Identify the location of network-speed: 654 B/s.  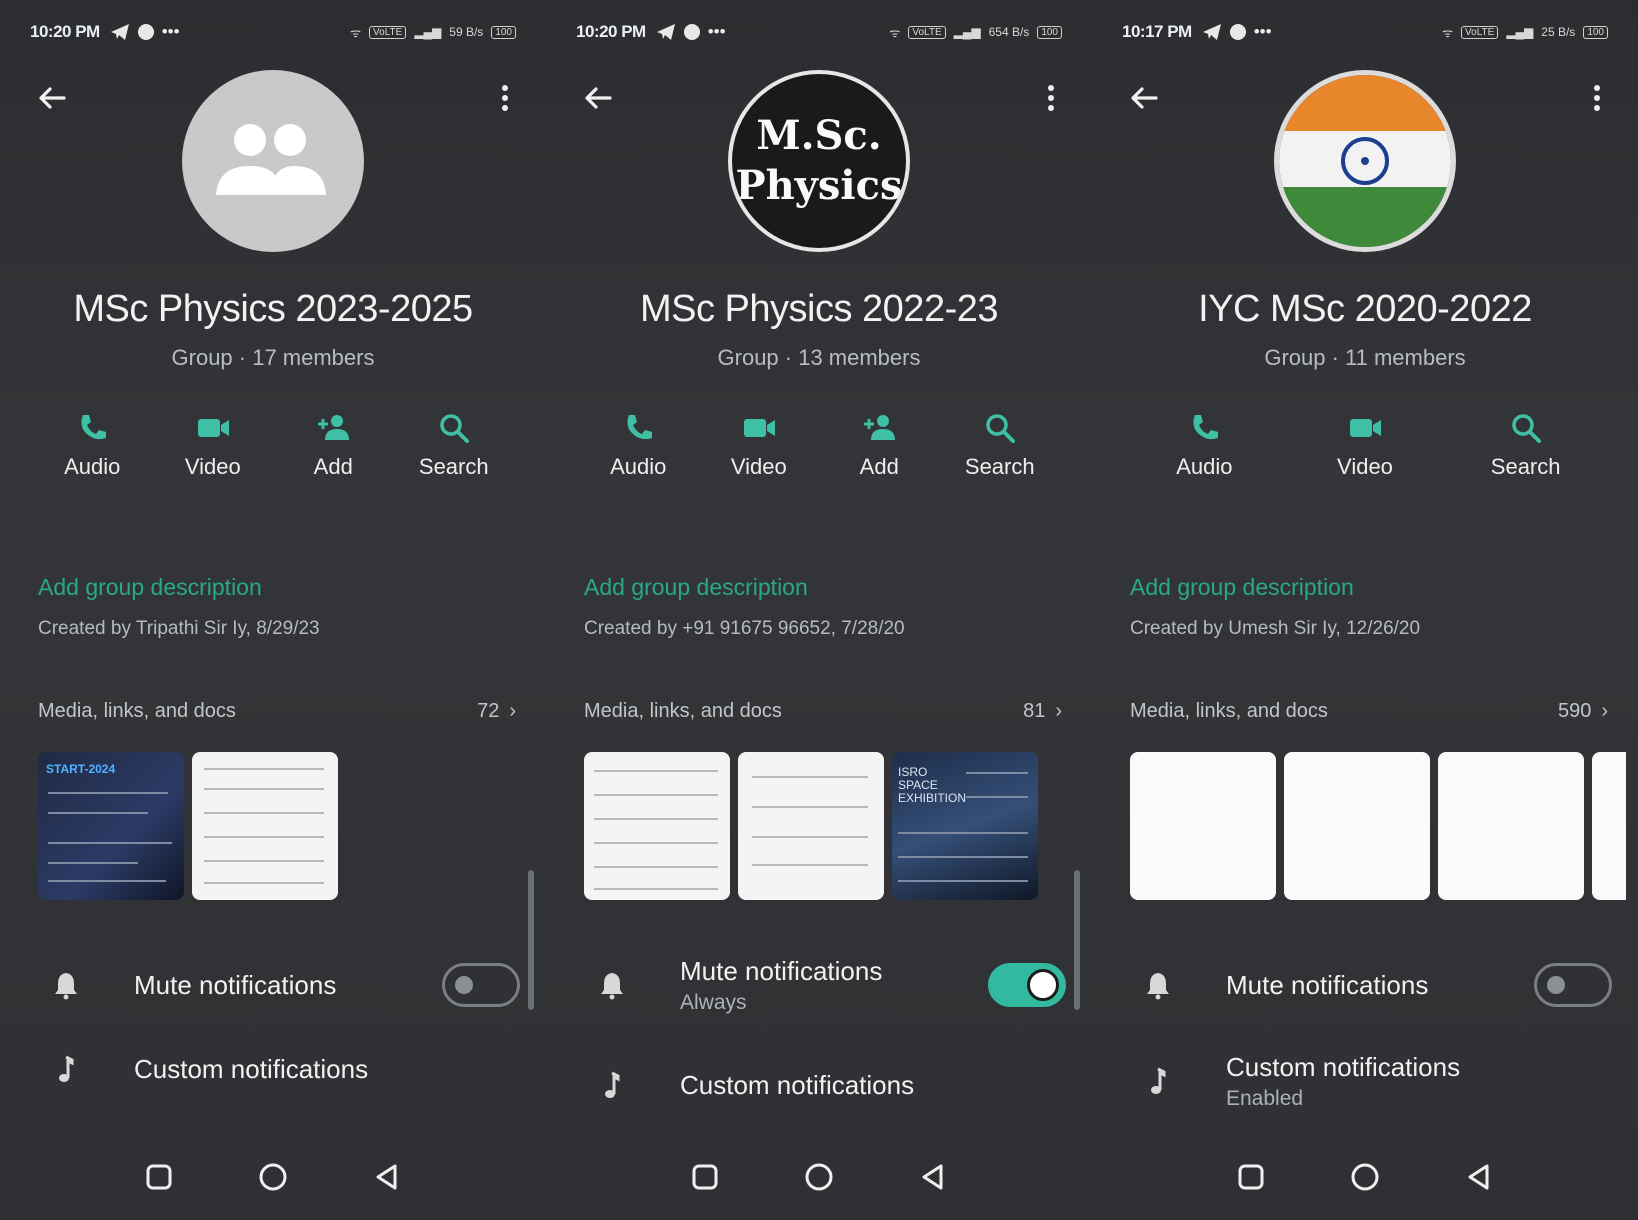
(1009, 32).